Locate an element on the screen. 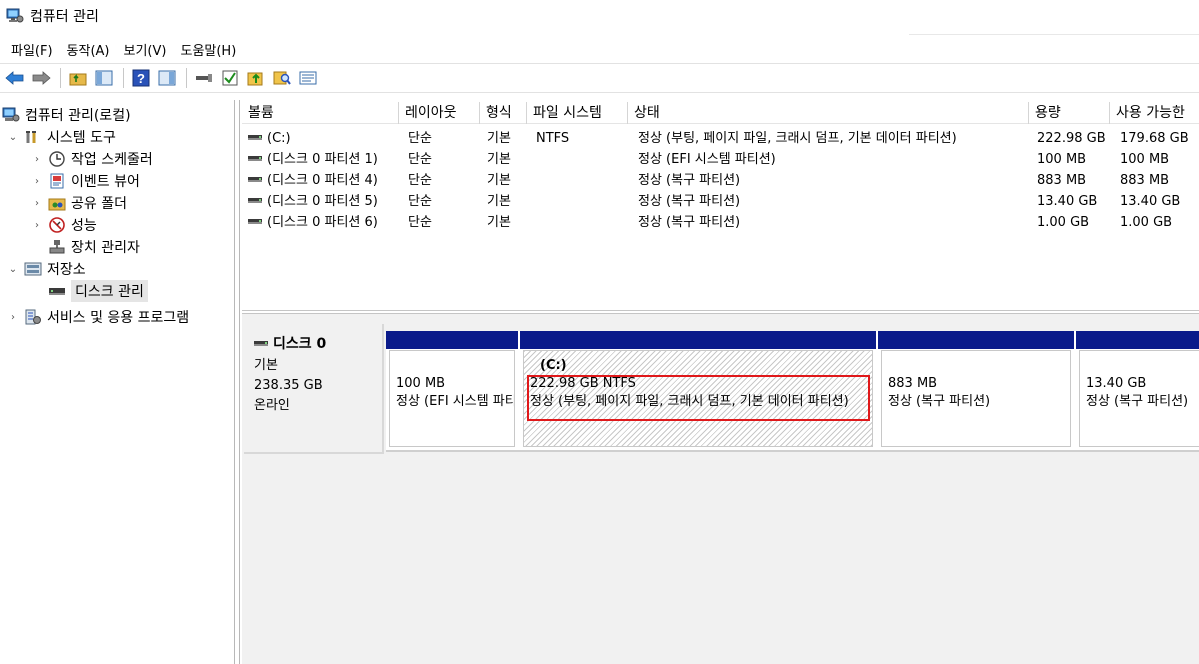 This screenshot has height=664, width=1199. partition-recovery-2: 13.40 GB 정상 (복구 파티션) is located at coordinates (1137, 391).